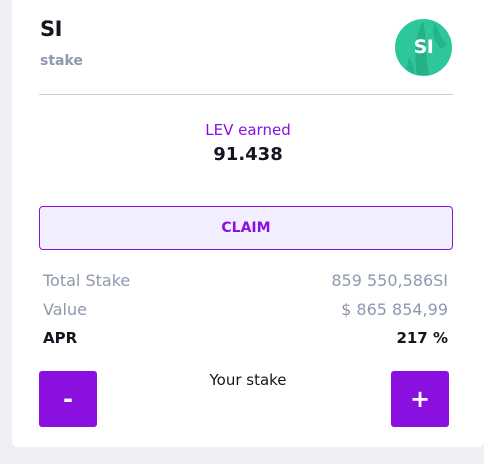 This screenshot has width=484, height=464. What do you see at coordinates (248, 130) in the screenshot?
I see `earned-label: LEV earned` at bounding box center [248, 130].